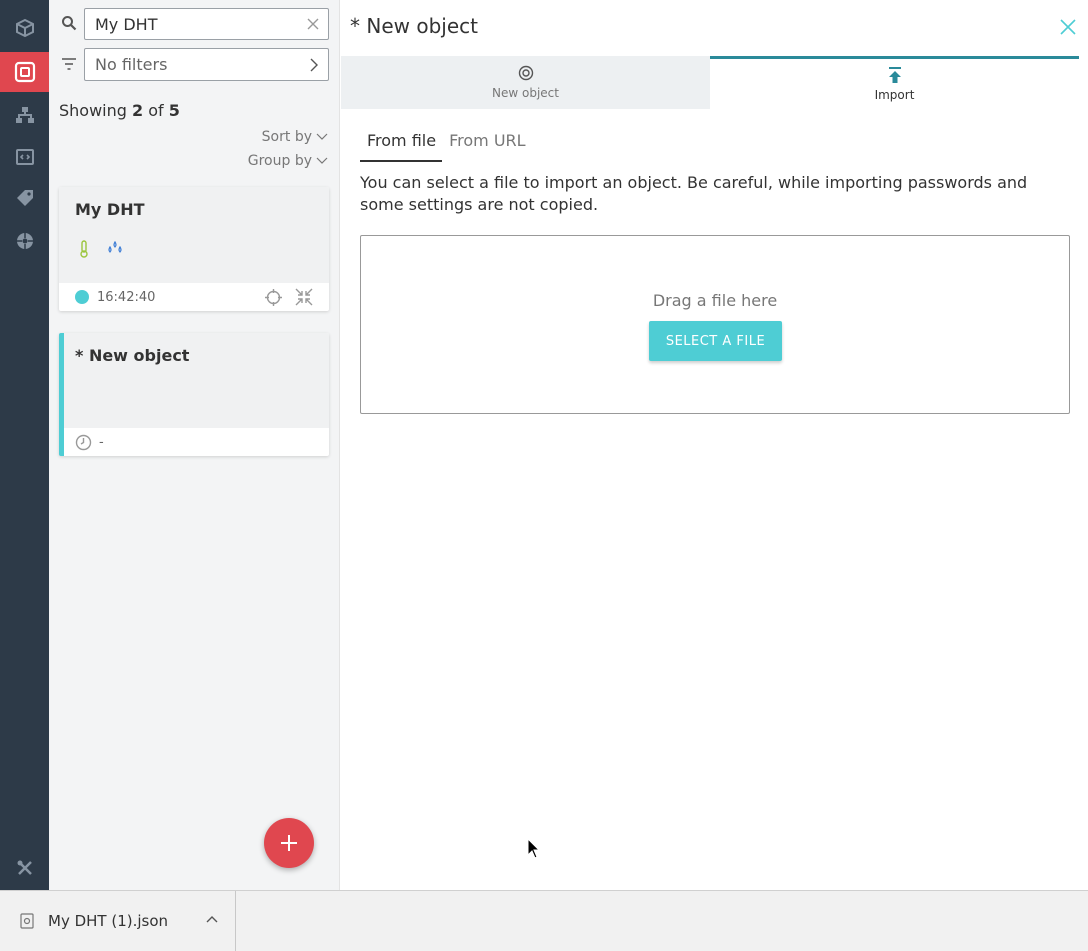 The width and height of the screenshot is (1088, 951). I want to click on group-by-dropdown: Group by, so click(288, 161).